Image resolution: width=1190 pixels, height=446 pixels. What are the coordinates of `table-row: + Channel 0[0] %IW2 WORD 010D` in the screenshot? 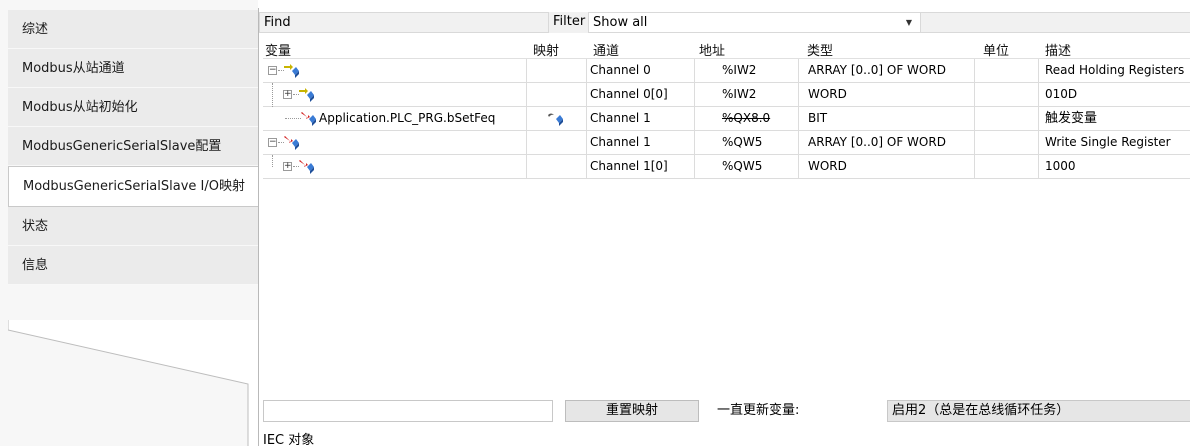 It's located at (726, 95).